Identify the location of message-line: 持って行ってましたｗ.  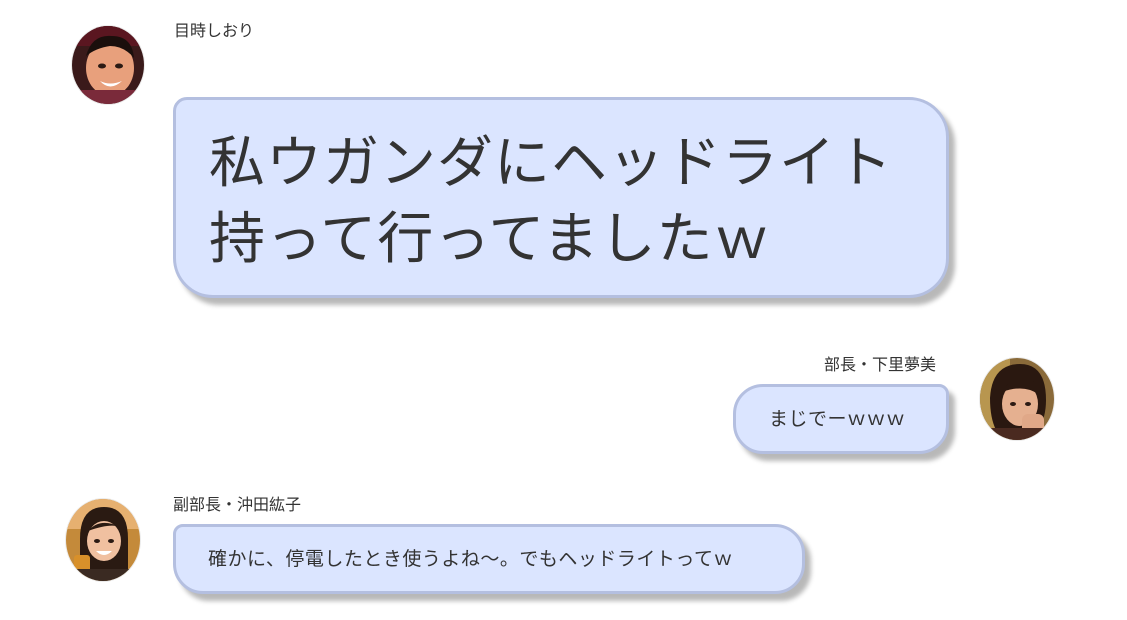
(490, 239).